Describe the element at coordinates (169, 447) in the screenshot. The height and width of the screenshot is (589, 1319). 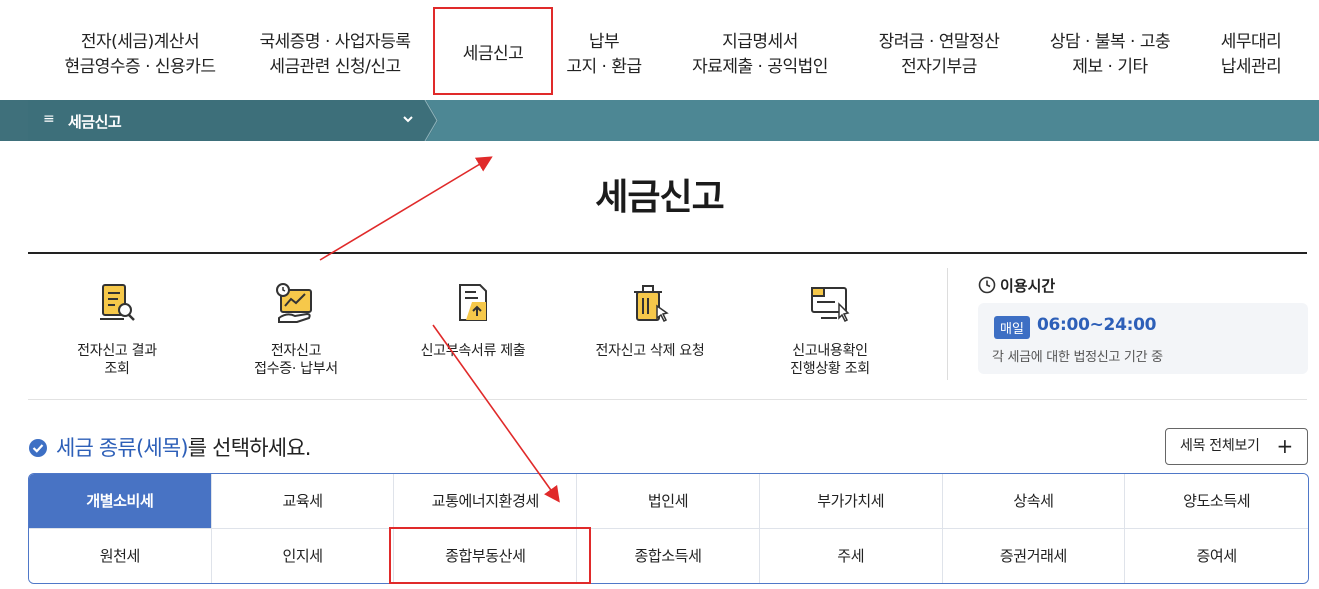
I see `section-title: 세금 종류(세목)를 선택하세요.` at that location.